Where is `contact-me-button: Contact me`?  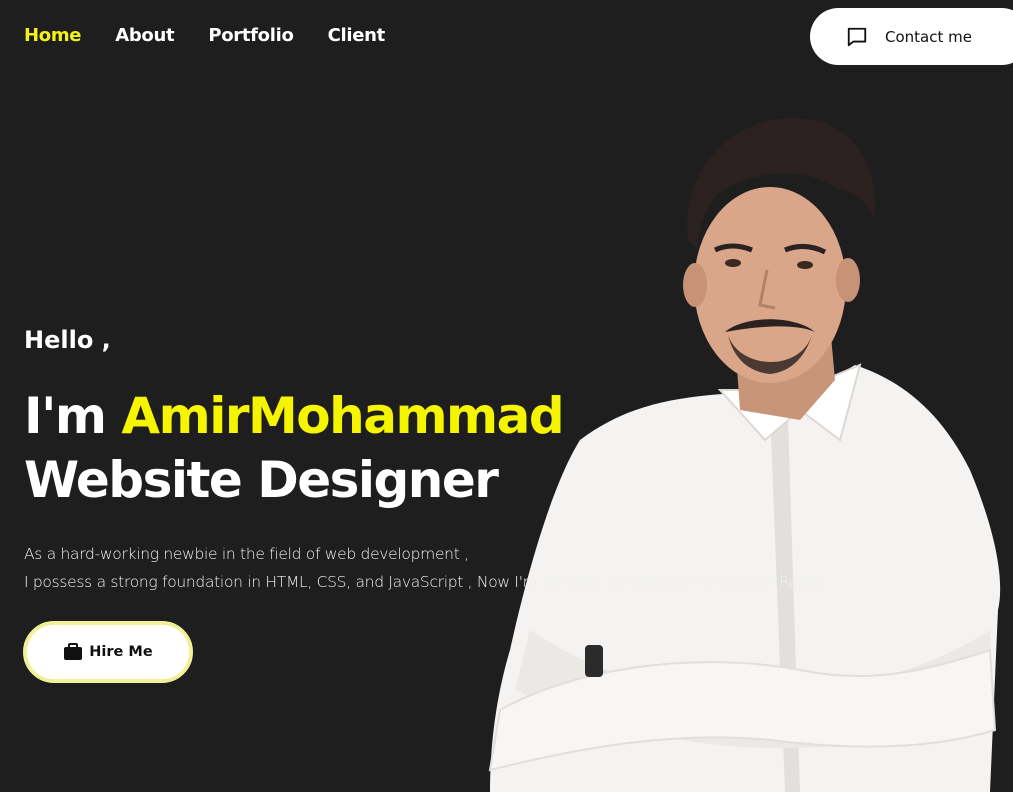 contact-me-button: Contact me is located at coordinates (911, 36).